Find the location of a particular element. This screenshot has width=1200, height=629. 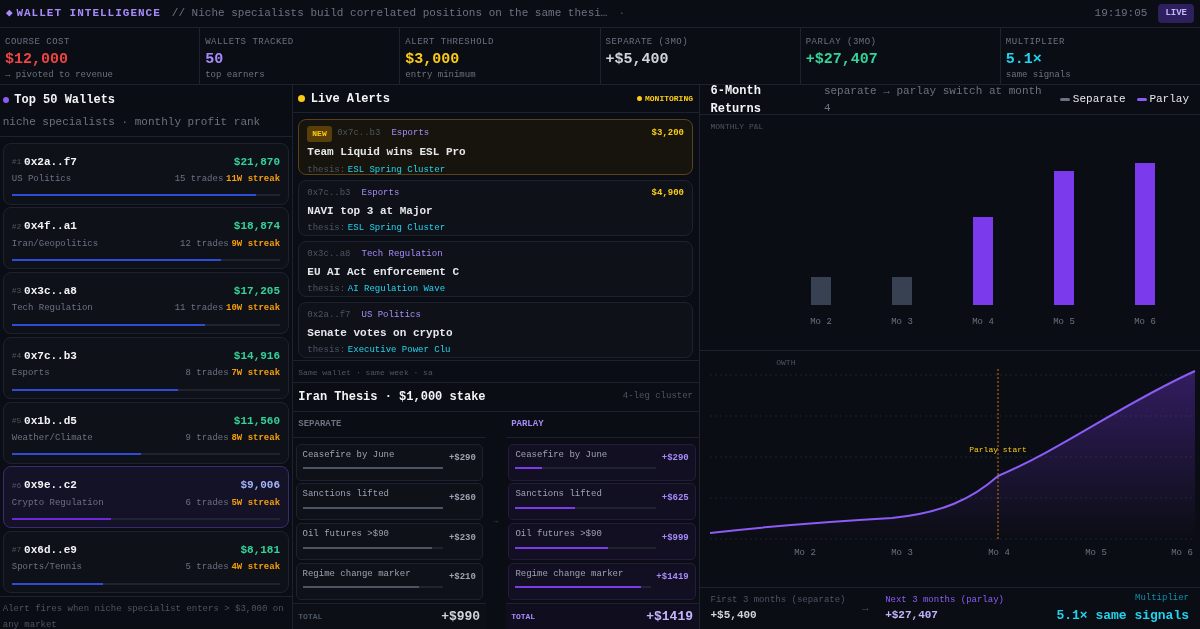

rank-label: #7 is located at coordinates (16, 550).